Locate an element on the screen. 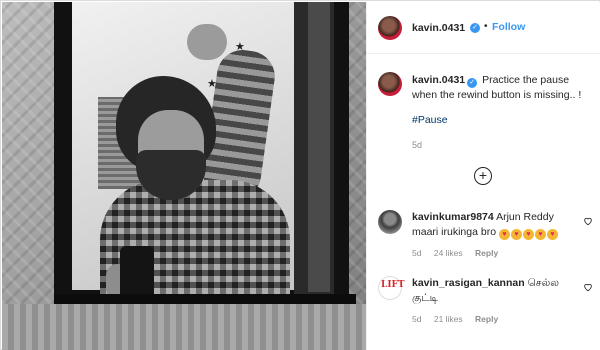  fist is located at coordinates (207, 42).